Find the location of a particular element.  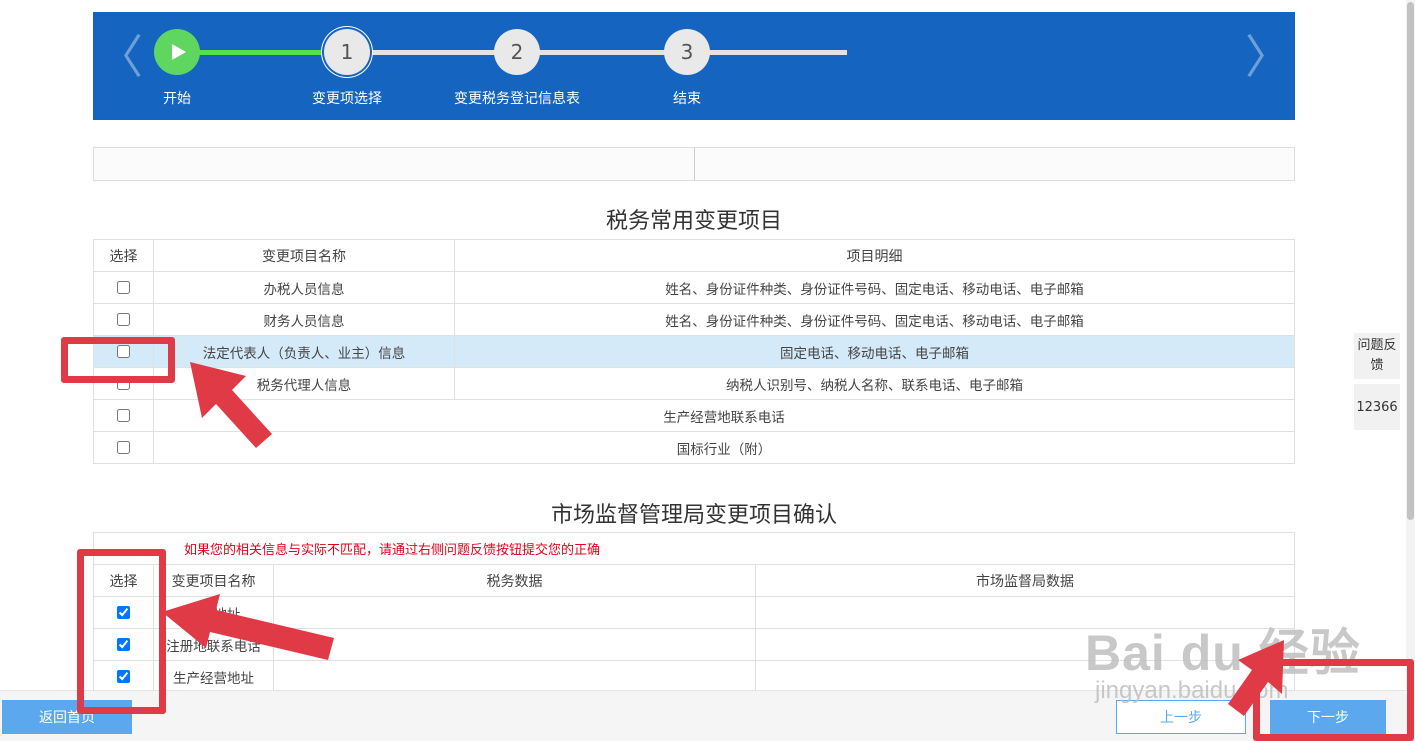

next-slide-arrow-icon: 〉 is located at coordinates (1268, 57).